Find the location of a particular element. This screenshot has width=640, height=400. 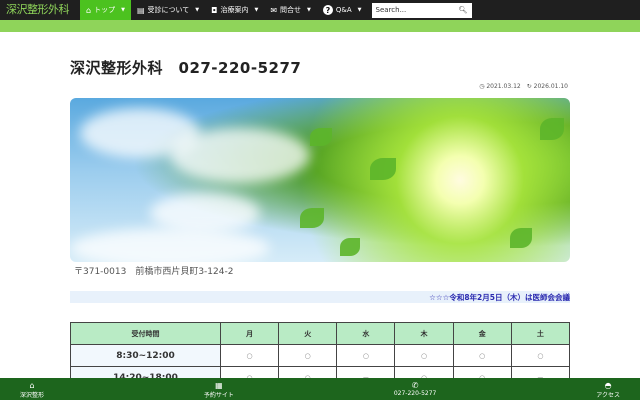

nav-label: Q&A is located at coordinates (343, 10).